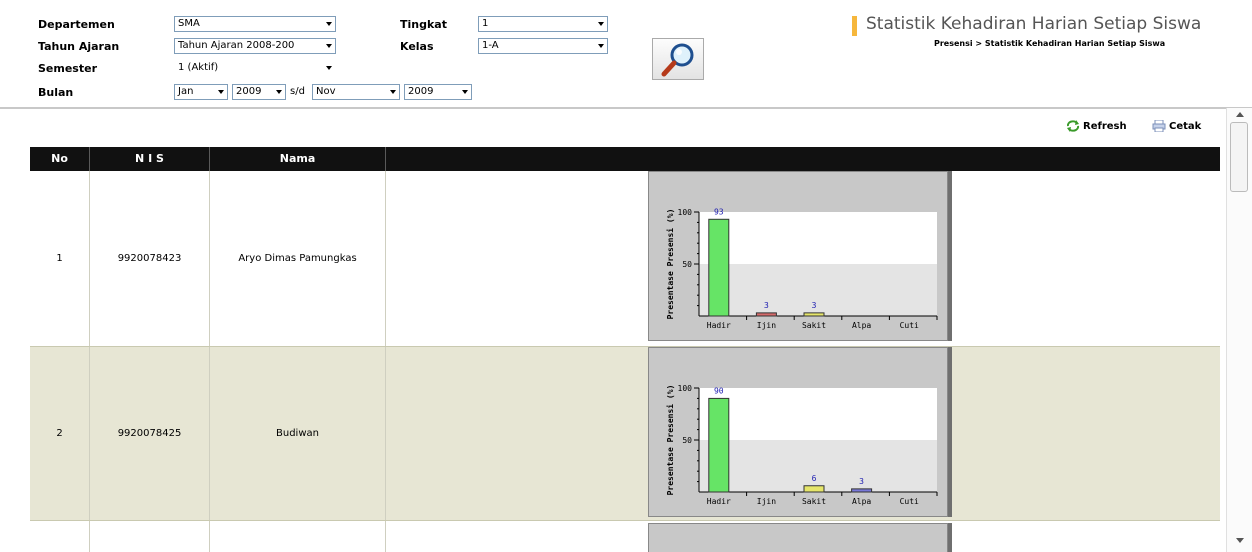 This screenshot has height=552, width=1252. What do you see at coordinates (1034, 24) in the screenshot?
I see `page-title: Statistik Kehadiran Harian Setiap Siswa` at bounding box center [1034, 24].